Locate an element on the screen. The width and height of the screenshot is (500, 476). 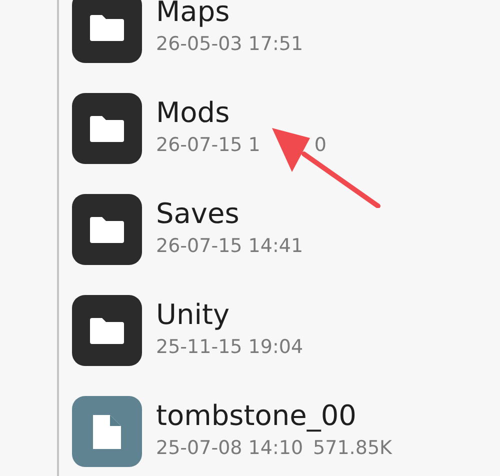
modified-date: 25-07-08 14:10 is located at coordinates (230, 448).